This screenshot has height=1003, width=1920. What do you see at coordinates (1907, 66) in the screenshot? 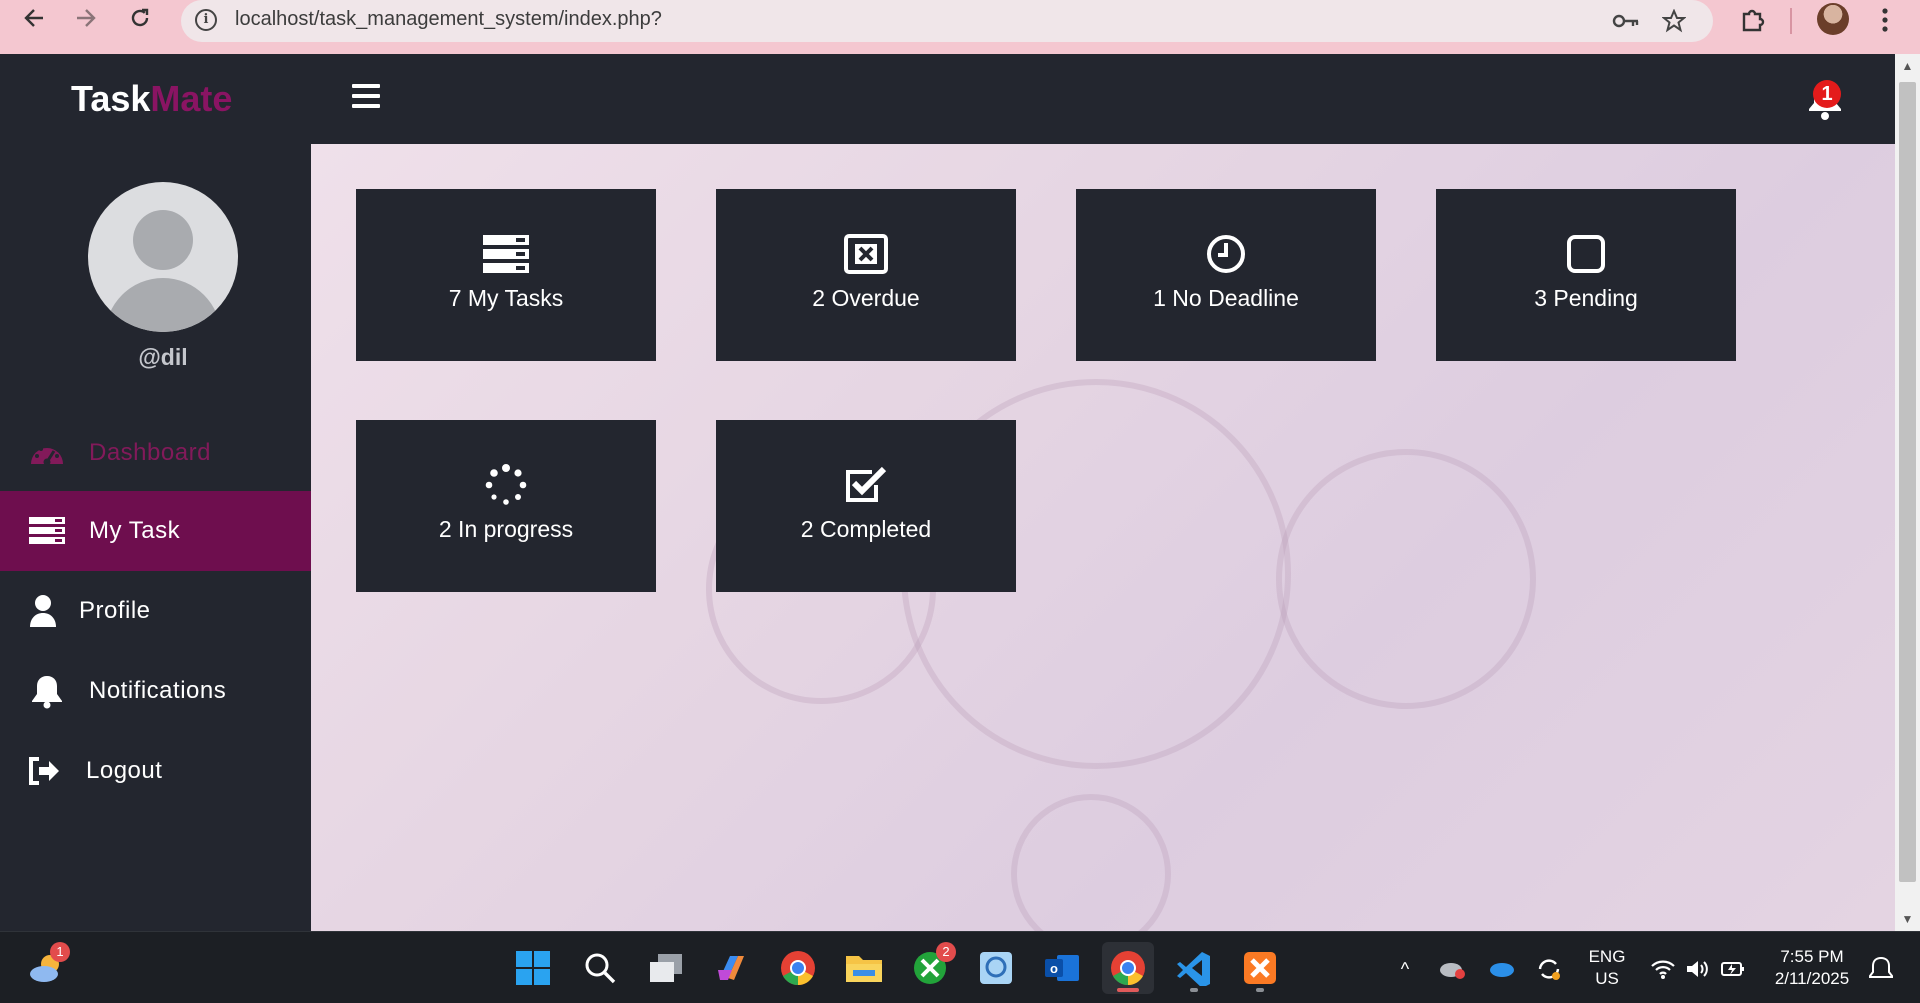
I see `scroll-up-arrow-icon: ▲` at bounding box center [1907, 66].